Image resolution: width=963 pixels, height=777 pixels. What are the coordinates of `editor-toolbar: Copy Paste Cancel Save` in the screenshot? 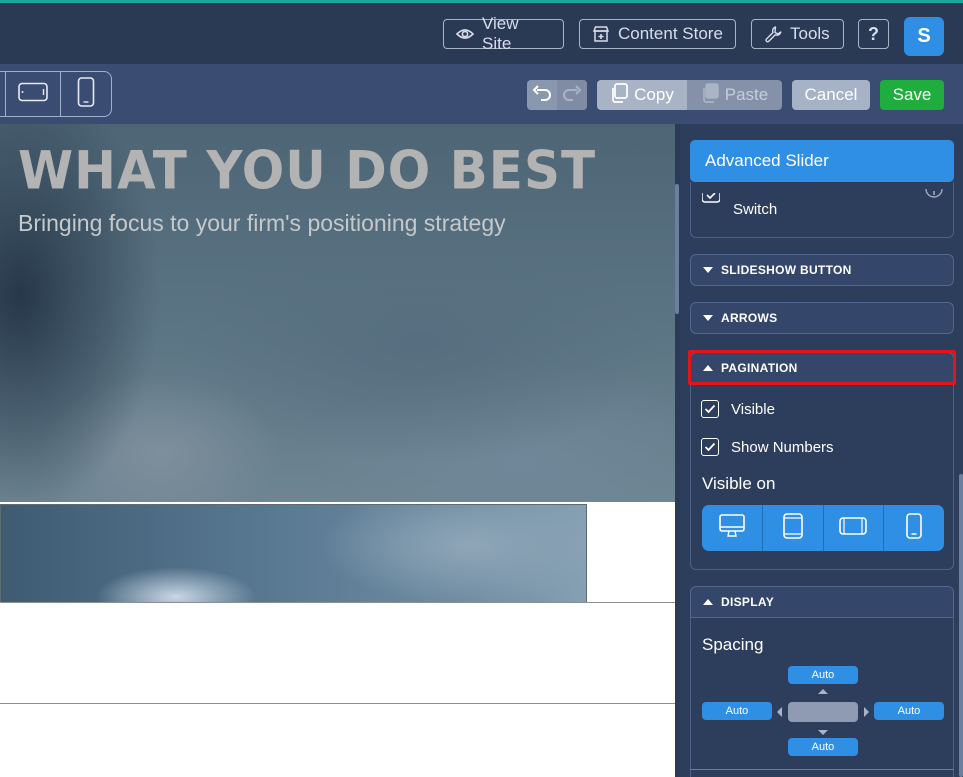 It's located at (481, 94).